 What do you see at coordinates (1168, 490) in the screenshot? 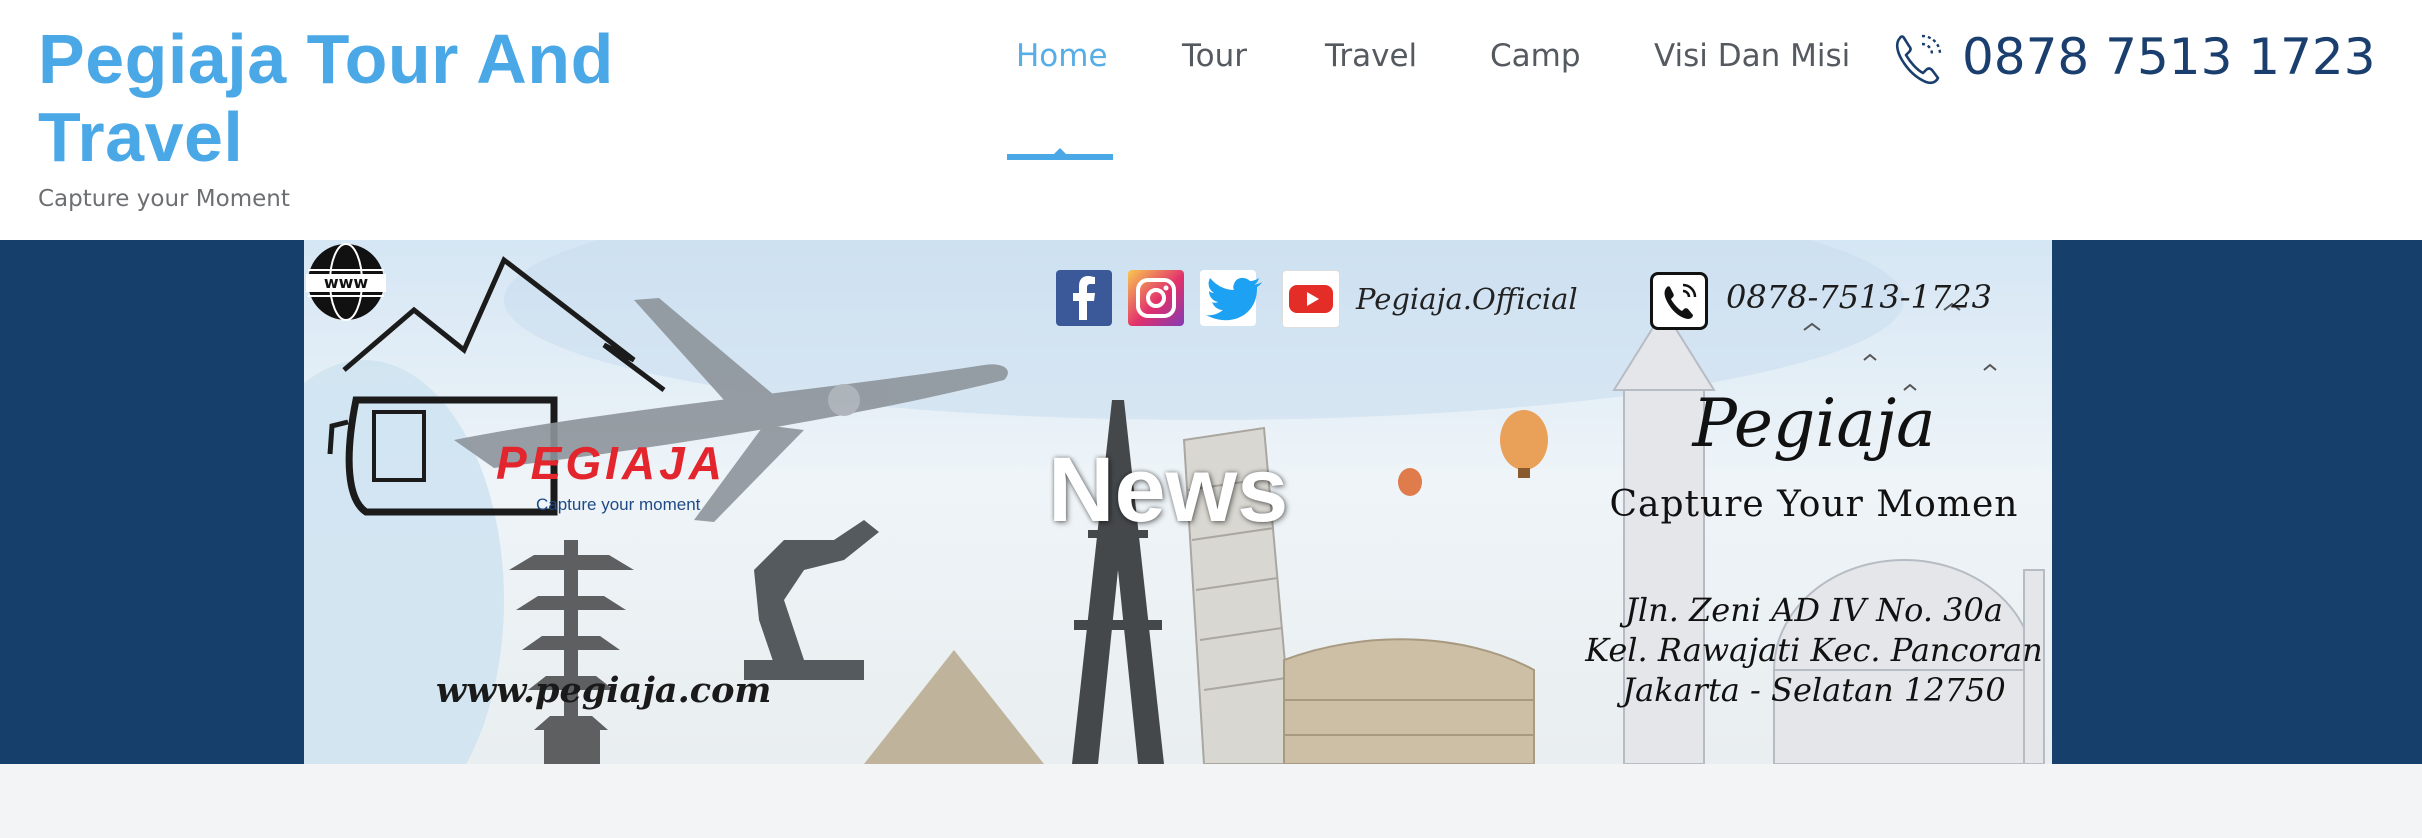
I see `page-title-overlay: News` at bounding box center [1168, 490].